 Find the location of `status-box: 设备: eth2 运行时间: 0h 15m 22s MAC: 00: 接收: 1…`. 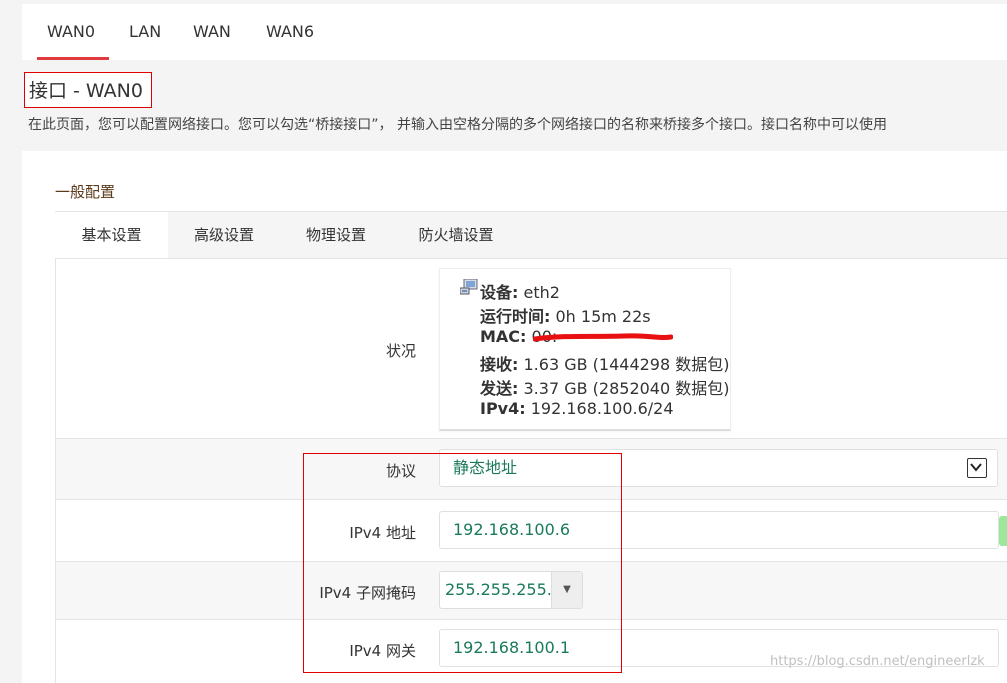

status-box: 设备: eth2 运行时间: 0h 15m 22s MAC: 00: 接收: 1… is located at coordinates (585, 349).